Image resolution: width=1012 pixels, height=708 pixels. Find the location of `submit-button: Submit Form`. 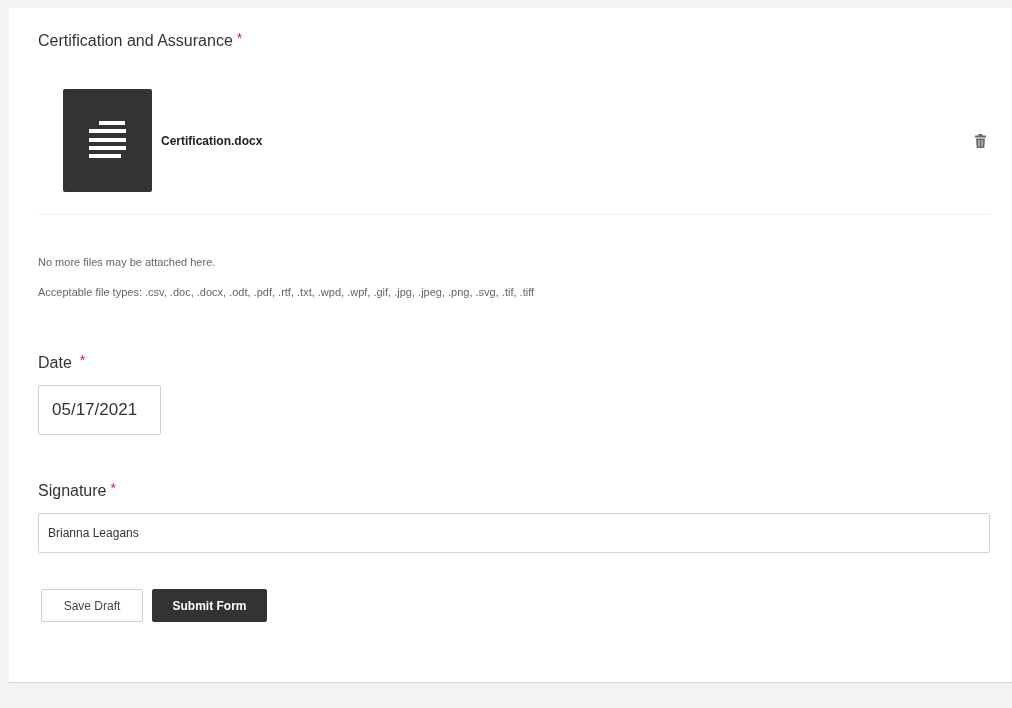

submit-button: Submit Form is located at coordinates (209, 605).